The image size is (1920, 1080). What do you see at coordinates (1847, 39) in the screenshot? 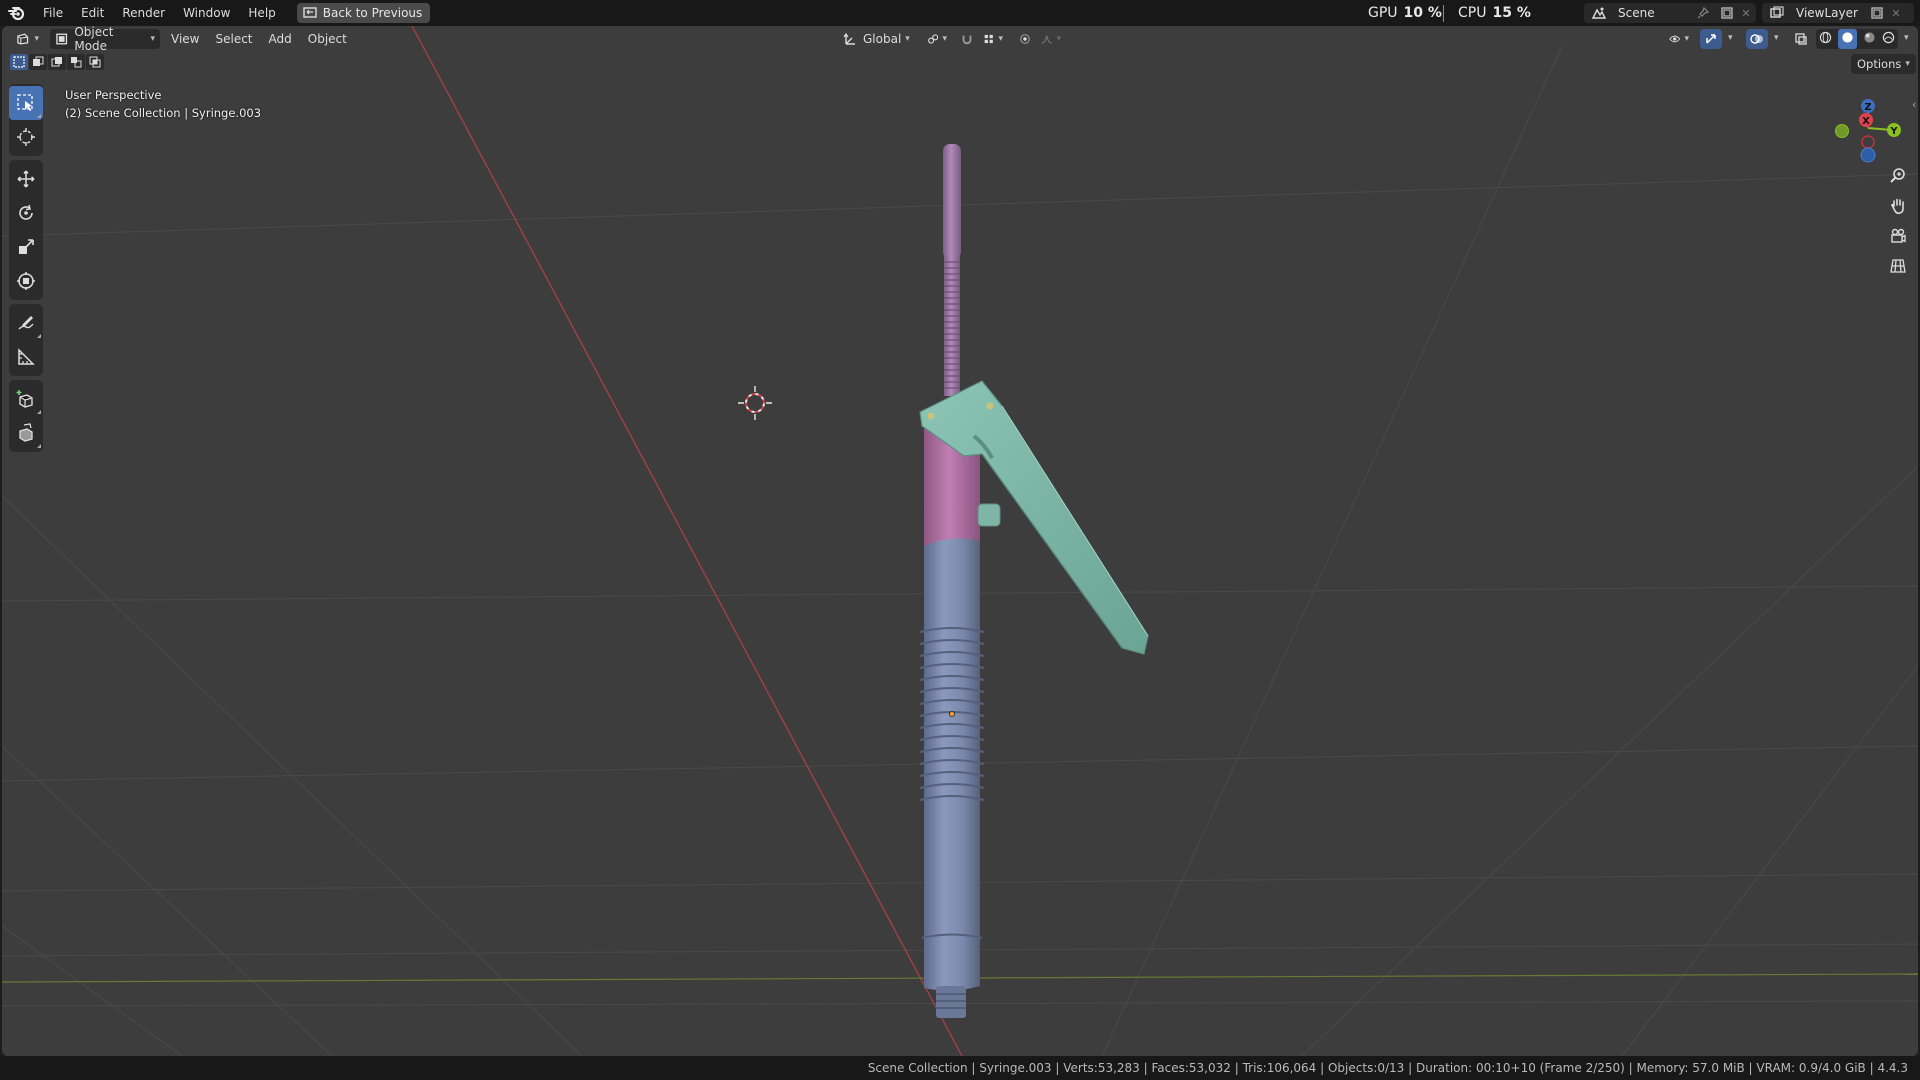
I see `solid-shading-button` at bounding box center [1847, 39].